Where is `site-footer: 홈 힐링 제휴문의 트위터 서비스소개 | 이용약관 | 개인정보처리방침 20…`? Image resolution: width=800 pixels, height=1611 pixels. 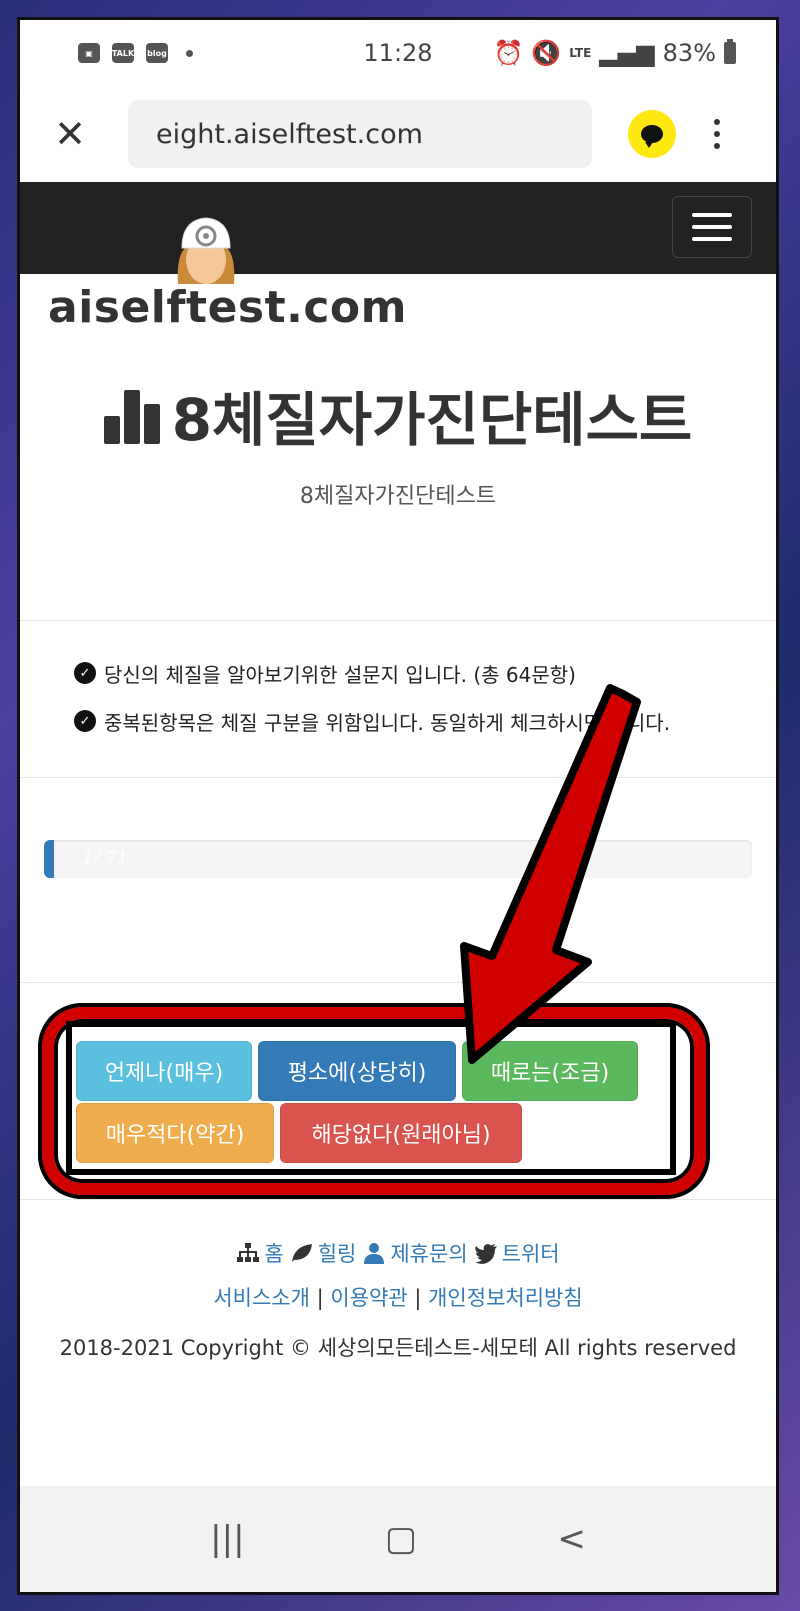
site-footer: 홈 힐링 제휴문의 트위터 서비스소개 | 이용약관 | 개인정보처리방침 20… is located at coordinates (398, 1281).